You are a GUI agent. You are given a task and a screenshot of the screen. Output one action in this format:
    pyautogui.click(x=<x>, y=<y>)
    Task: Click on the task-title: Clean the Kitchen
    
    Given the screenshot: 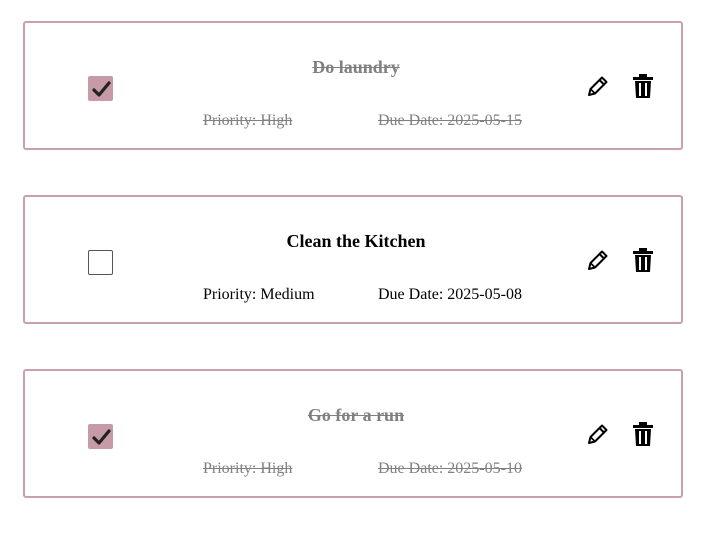 What is the action you would take?
    pyautogui.click(x=356, y=241)
    